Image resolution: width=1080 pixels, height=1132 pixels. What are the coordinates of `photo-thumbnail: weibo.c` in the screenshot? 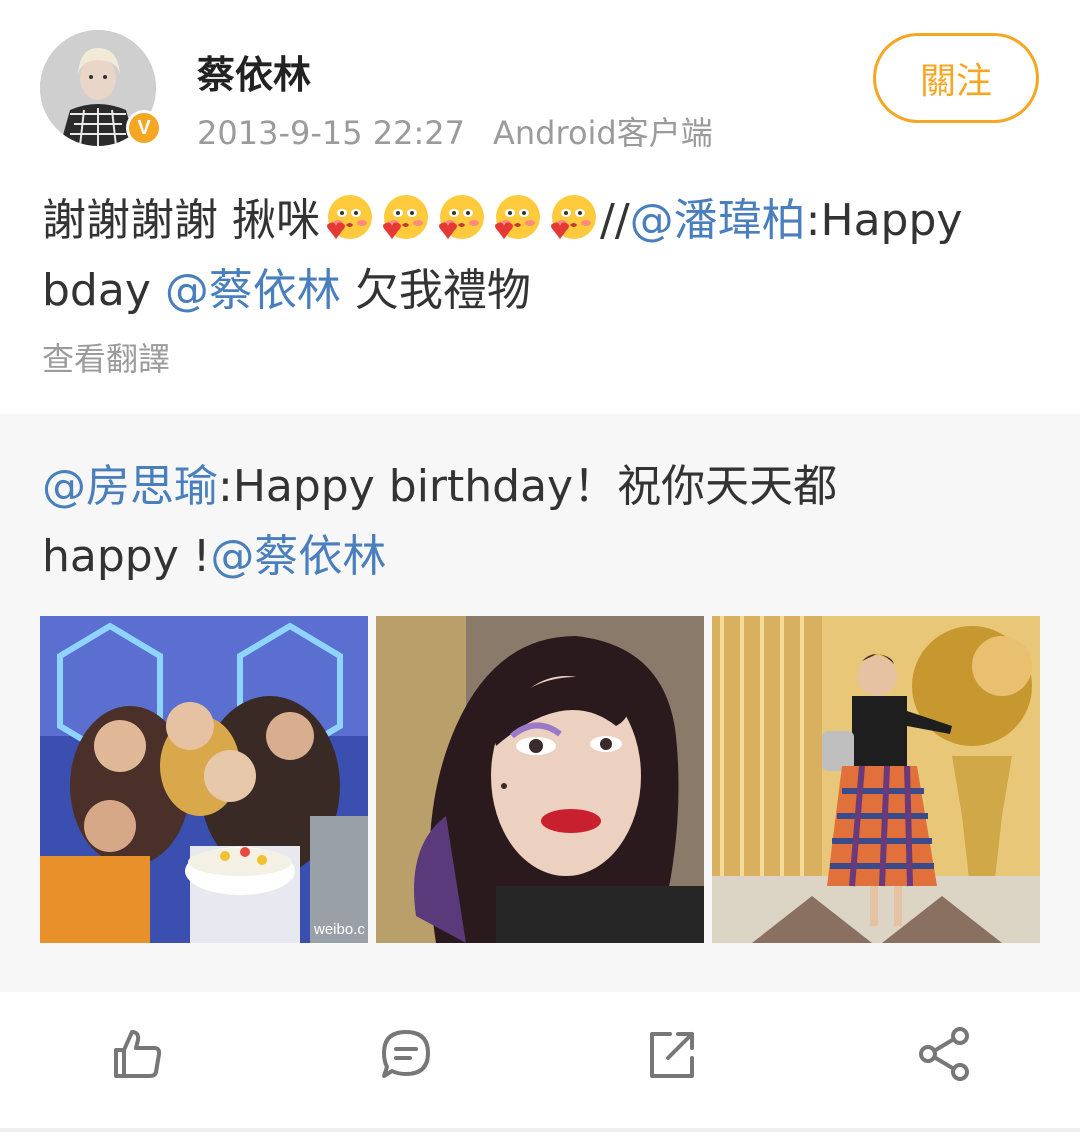 It's located at (204, 779).